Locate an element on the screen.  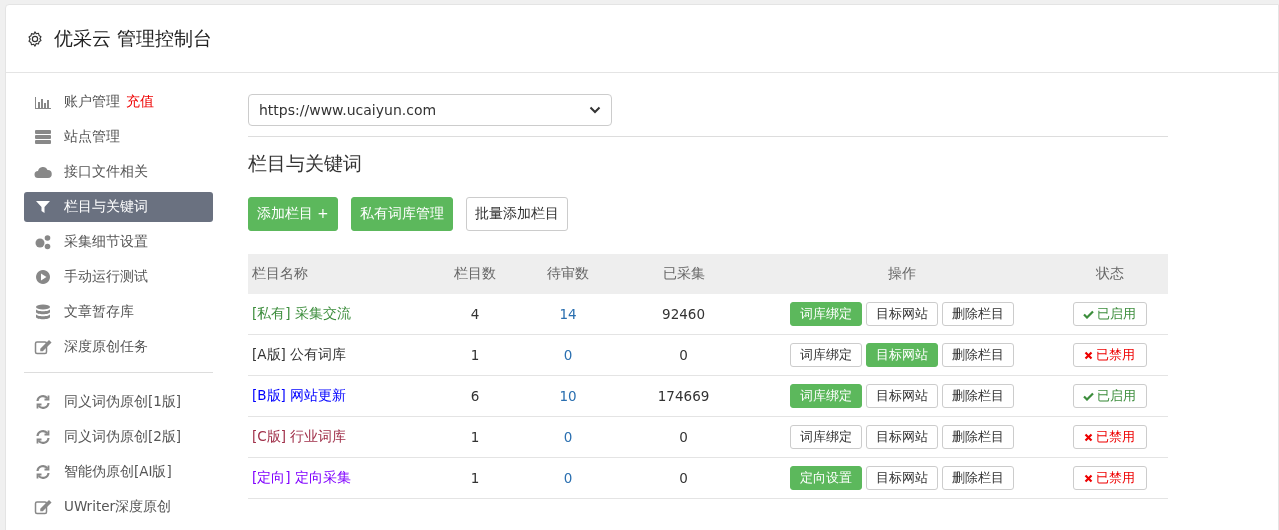
column-header: 状态 is located at coordinates (1109, 273).